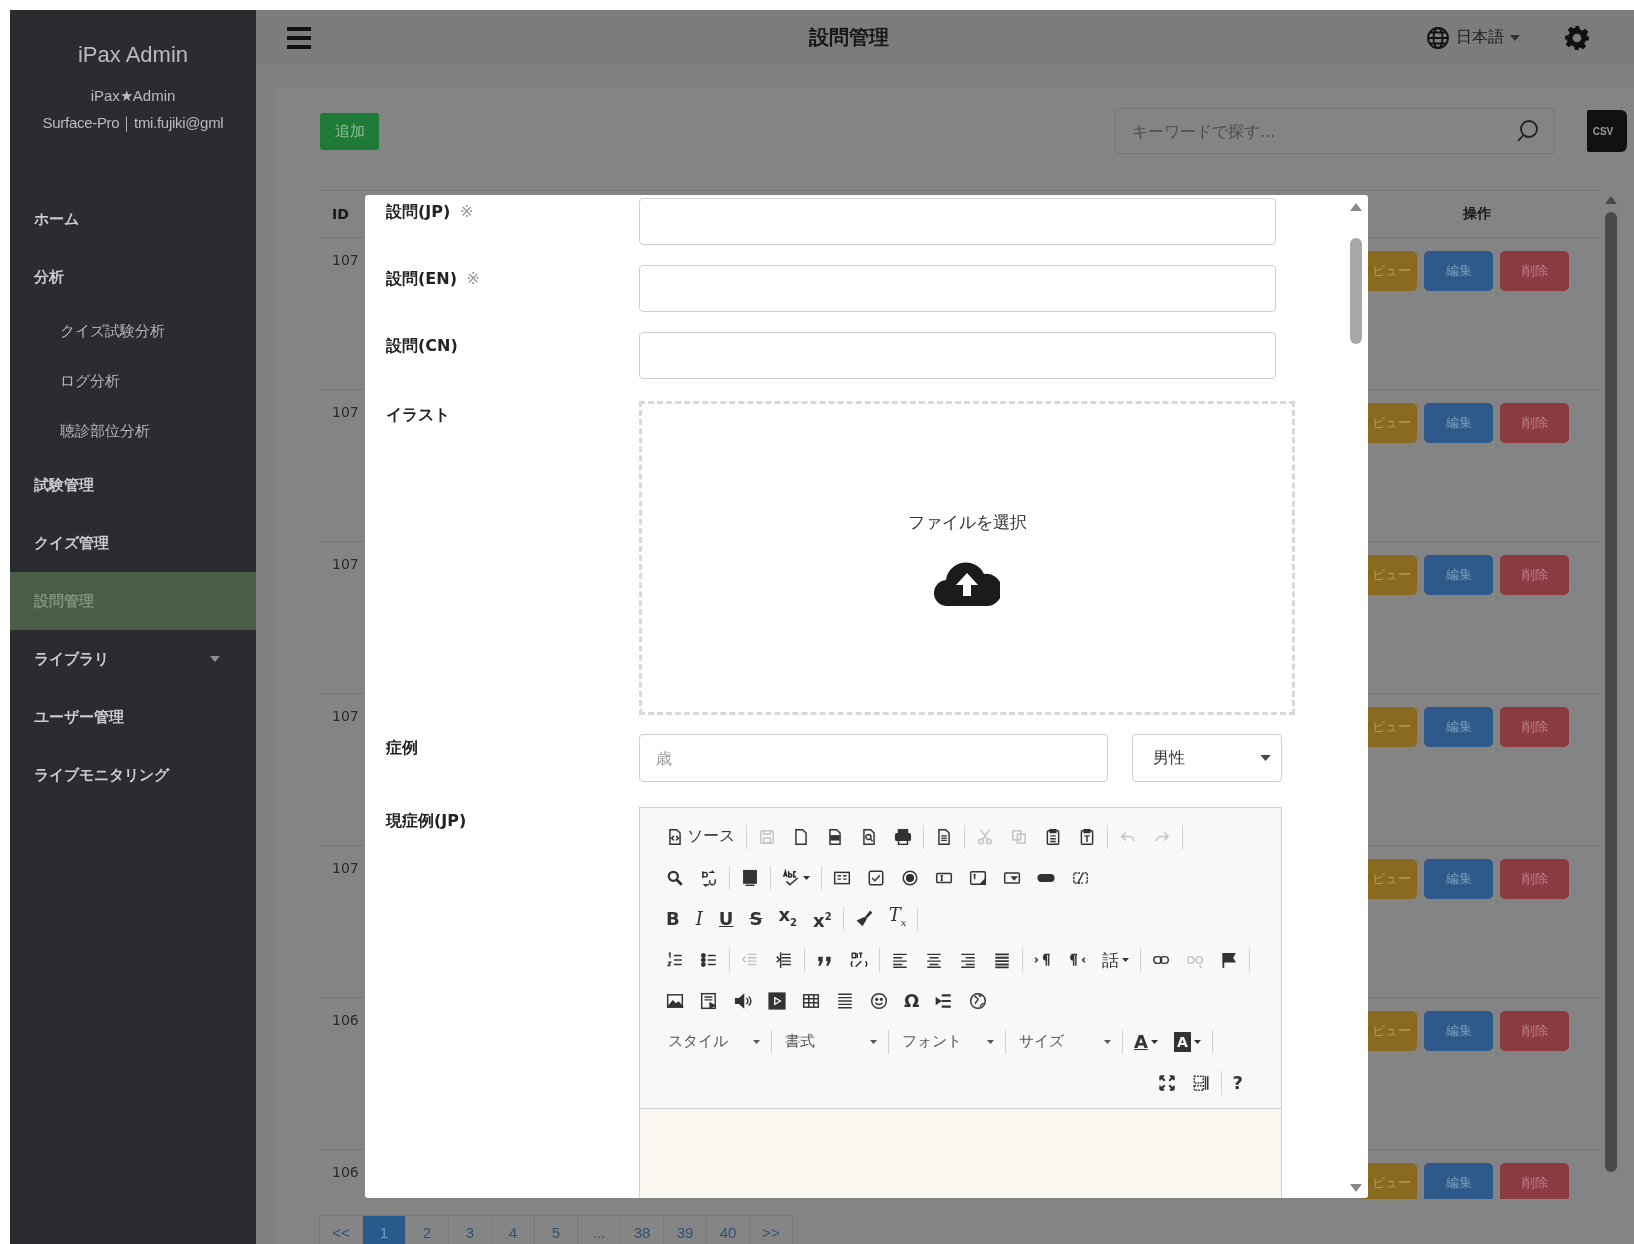 The width and height of the screenshot is (1634, 1244). What do you see at coordinates (133, 659) in the screenshot?
I see `sidebar-item: ライブラリ` at bounding box center [133, 659].